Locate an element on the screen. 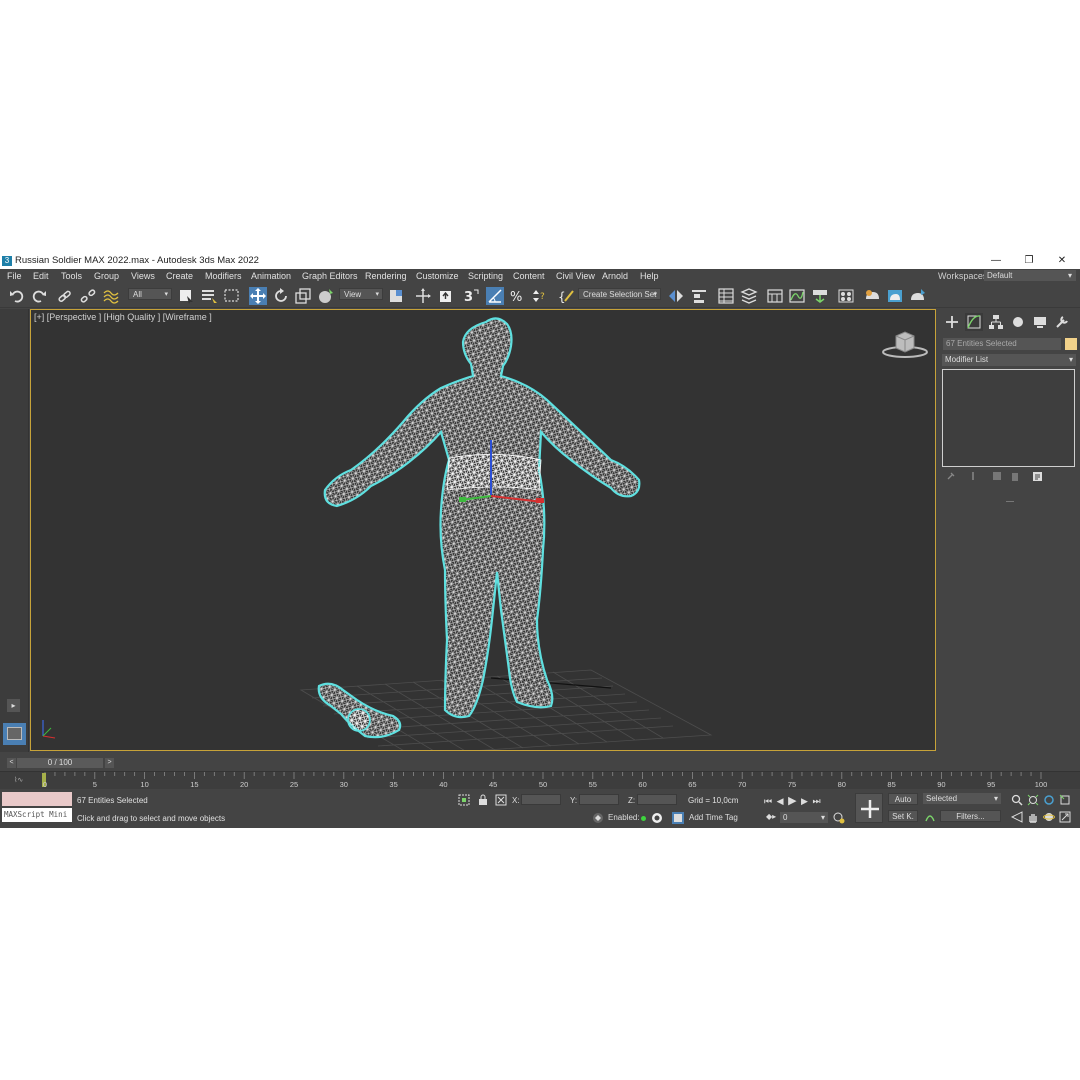 The width and height of the screenshot is (1080, 1080). menu-scripting: Scripting is located at coordinates (485, 276).